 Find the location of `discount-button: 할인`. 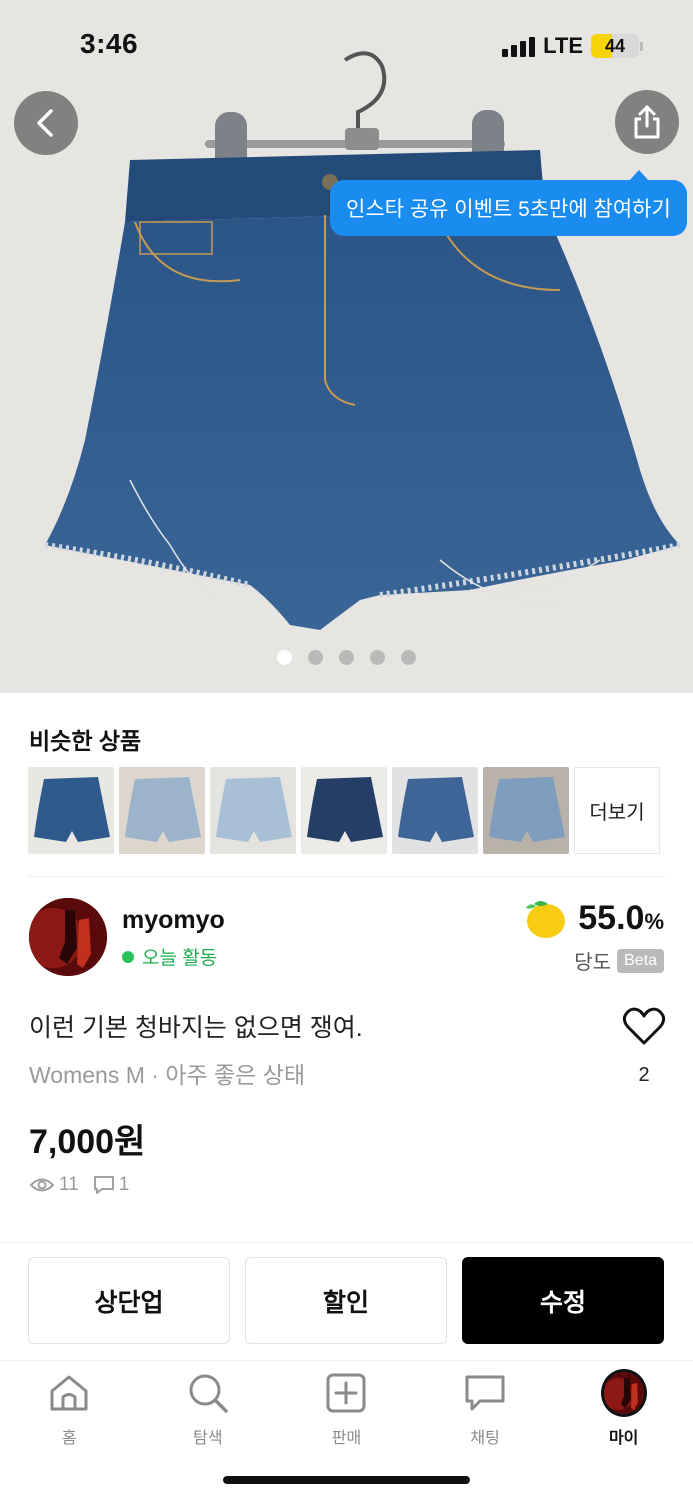

discount-button: 할인 is located at coordinates (346, 1300).